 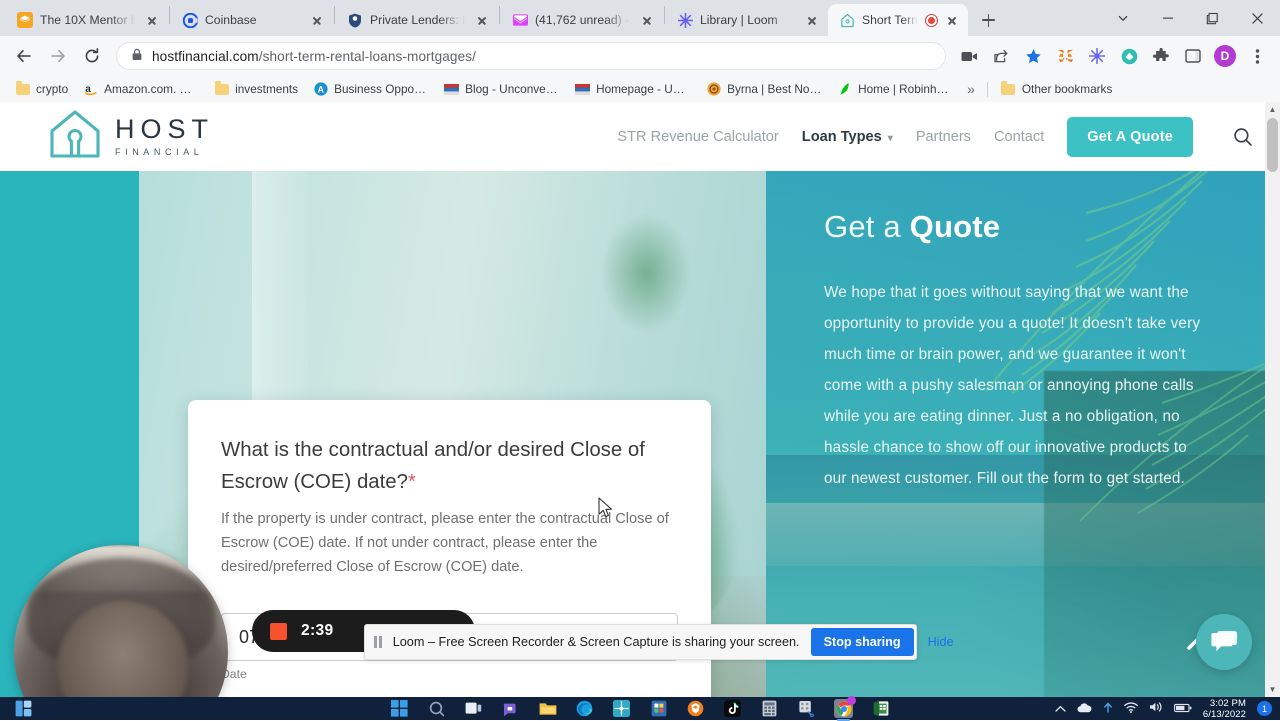 I want to click on maximize-button, so click(x=1212, y=18).